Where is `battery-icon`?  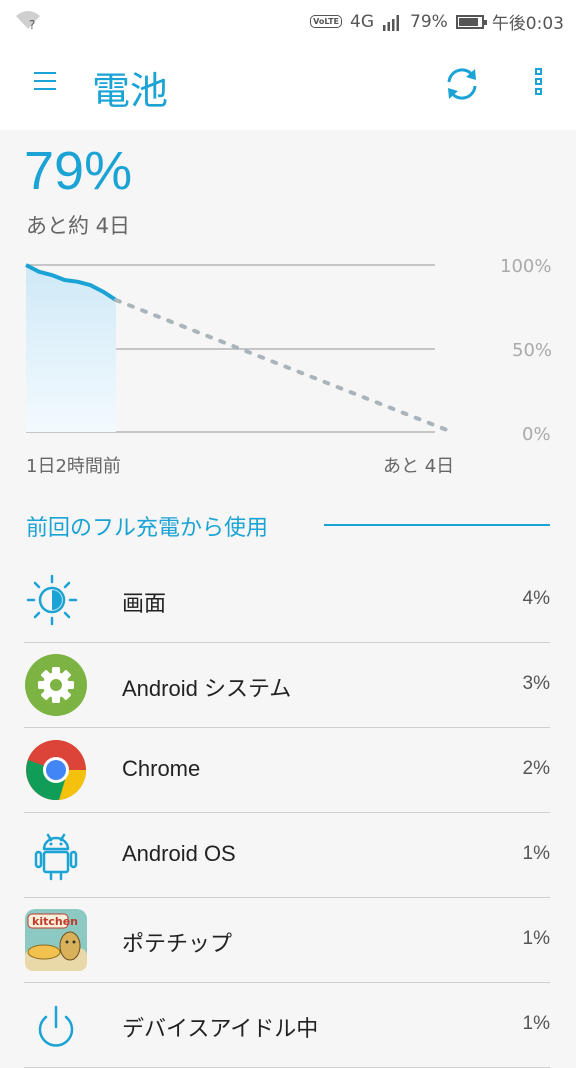 battery-icon is located at coordinates (471, 21).